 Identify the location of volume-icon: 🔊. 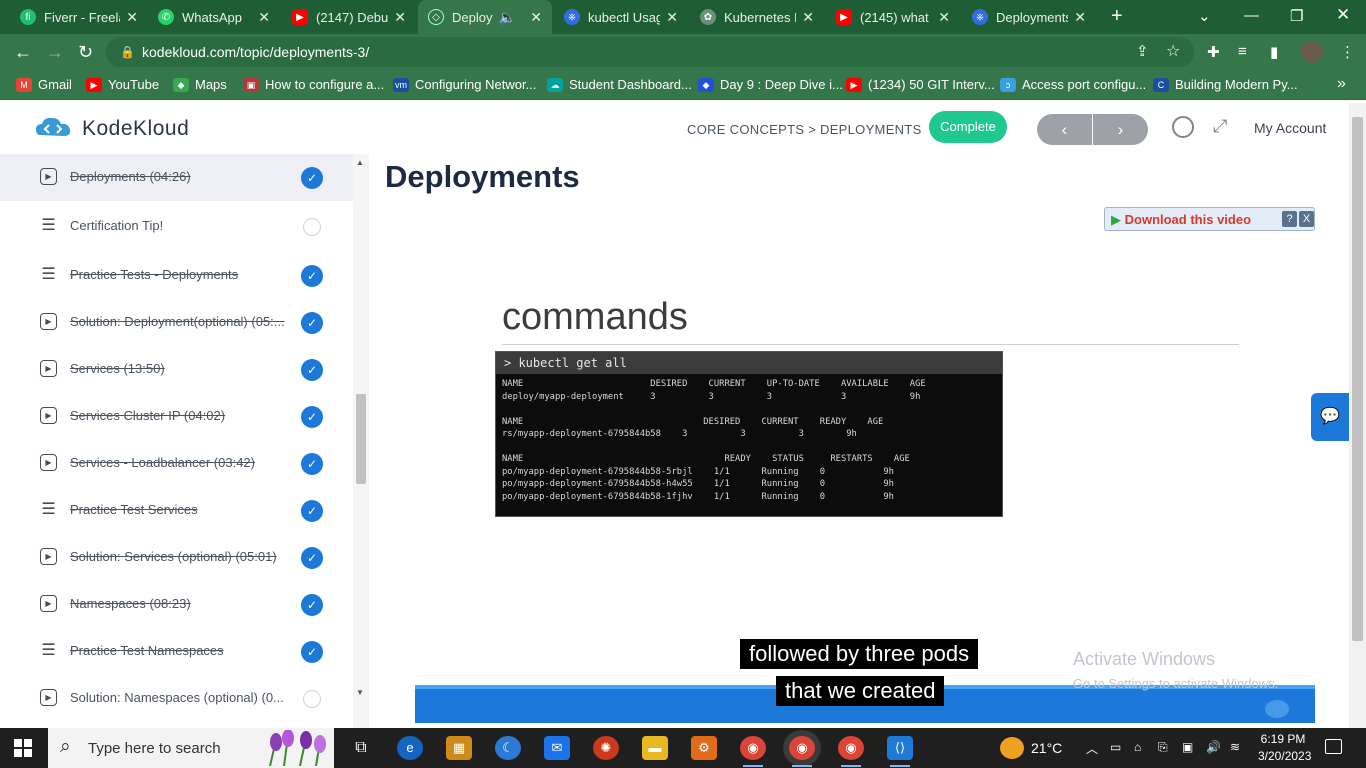
(1213, 747).